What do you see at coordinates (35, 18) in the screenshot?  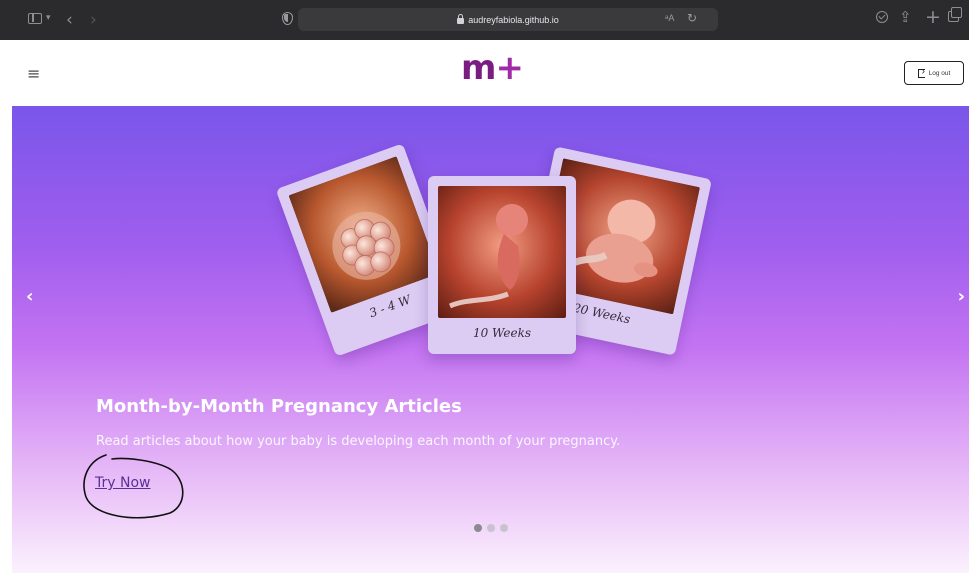 I see `sidebar-toggle-icon` at bounding box center [35, 18].